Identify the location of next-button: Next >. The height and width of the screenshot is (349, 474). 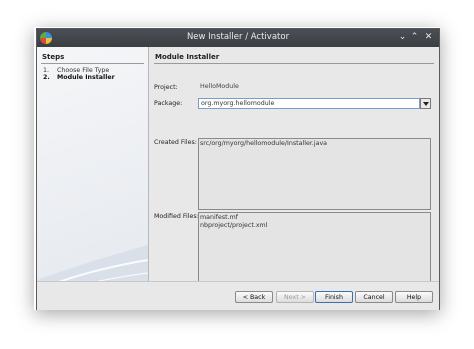
(295, 297).